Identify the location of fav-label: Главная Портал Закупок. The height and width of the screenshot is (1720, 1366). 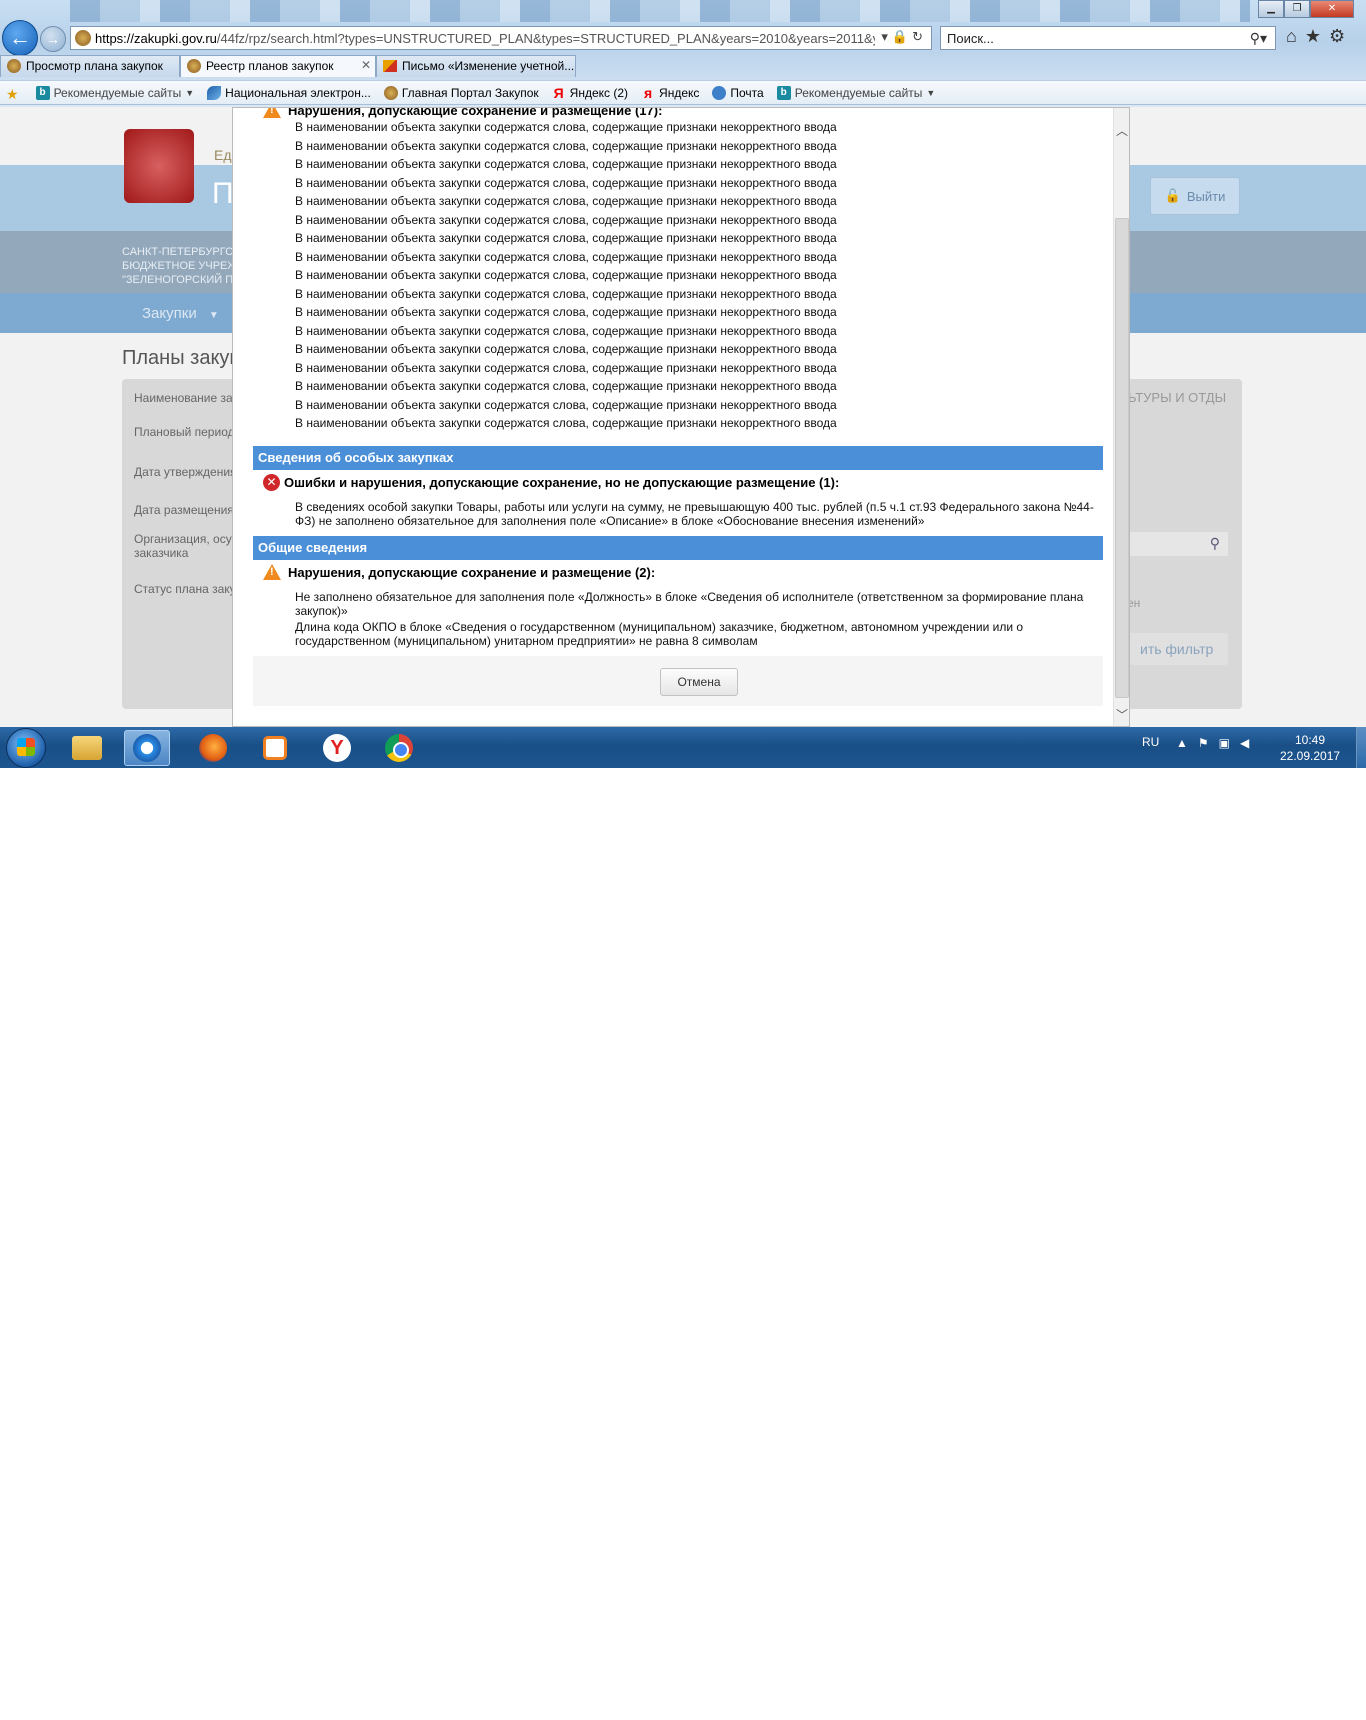
(470, 92).